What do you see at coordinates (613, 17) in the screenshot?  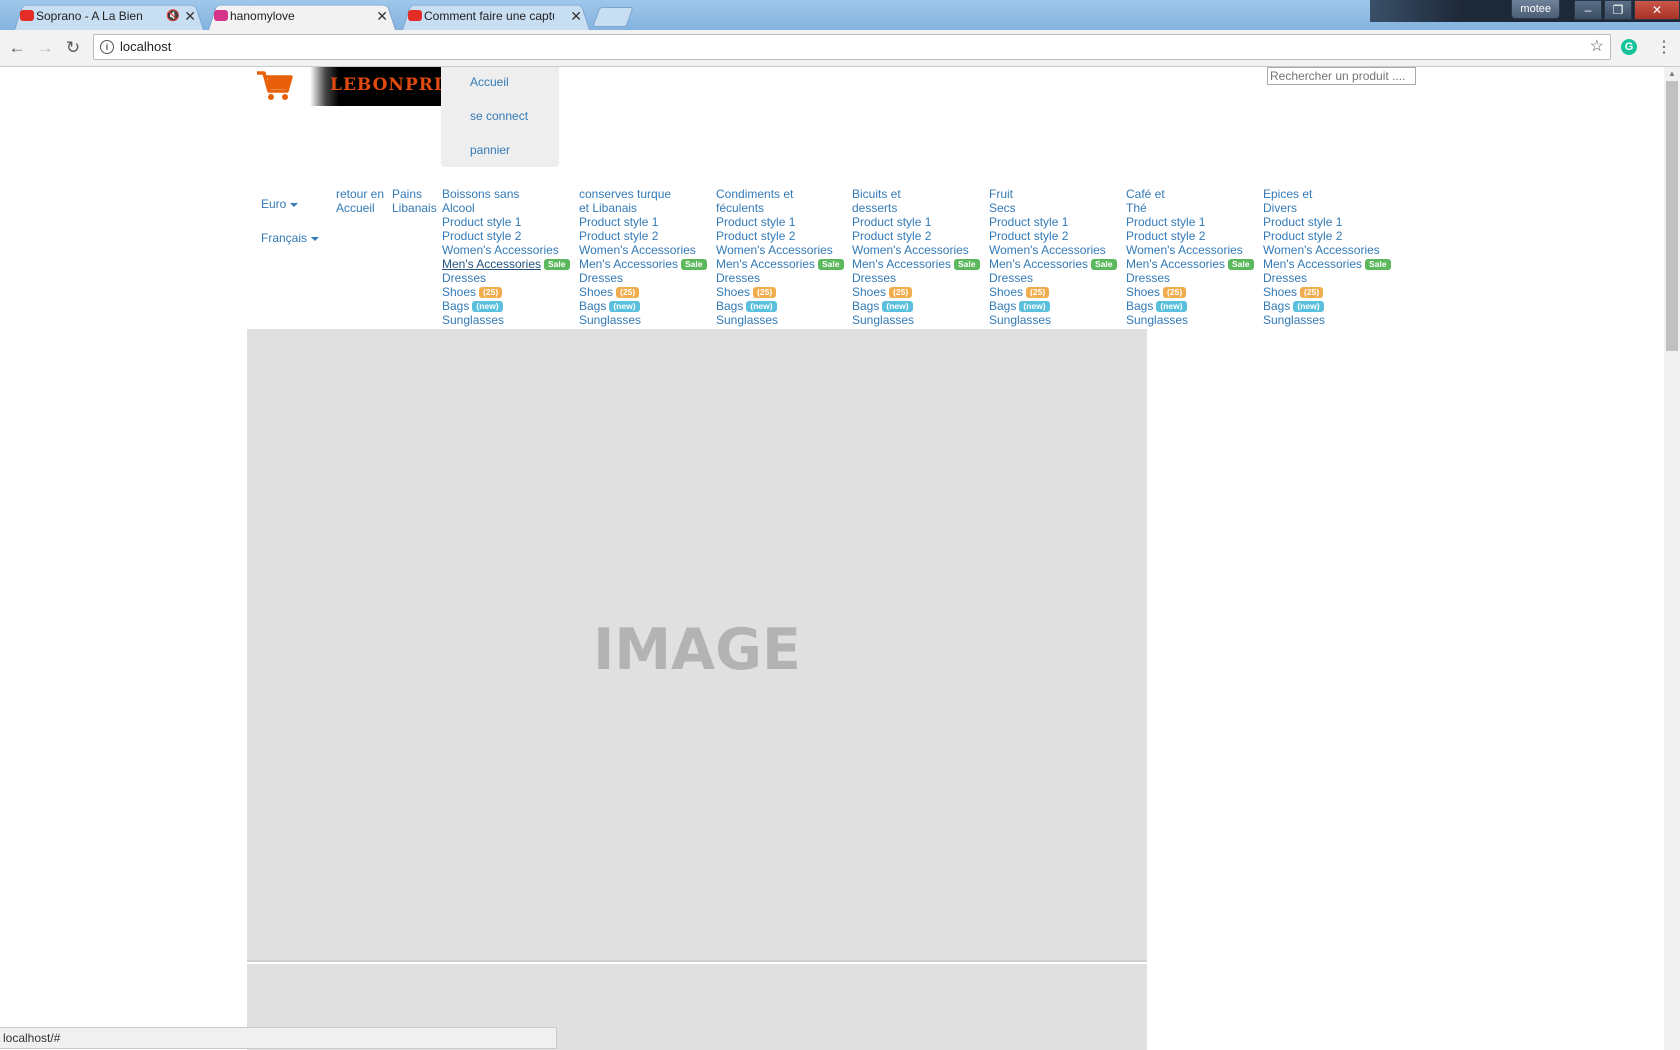 I see `new-tab-button` at bounding box center [613, 17].